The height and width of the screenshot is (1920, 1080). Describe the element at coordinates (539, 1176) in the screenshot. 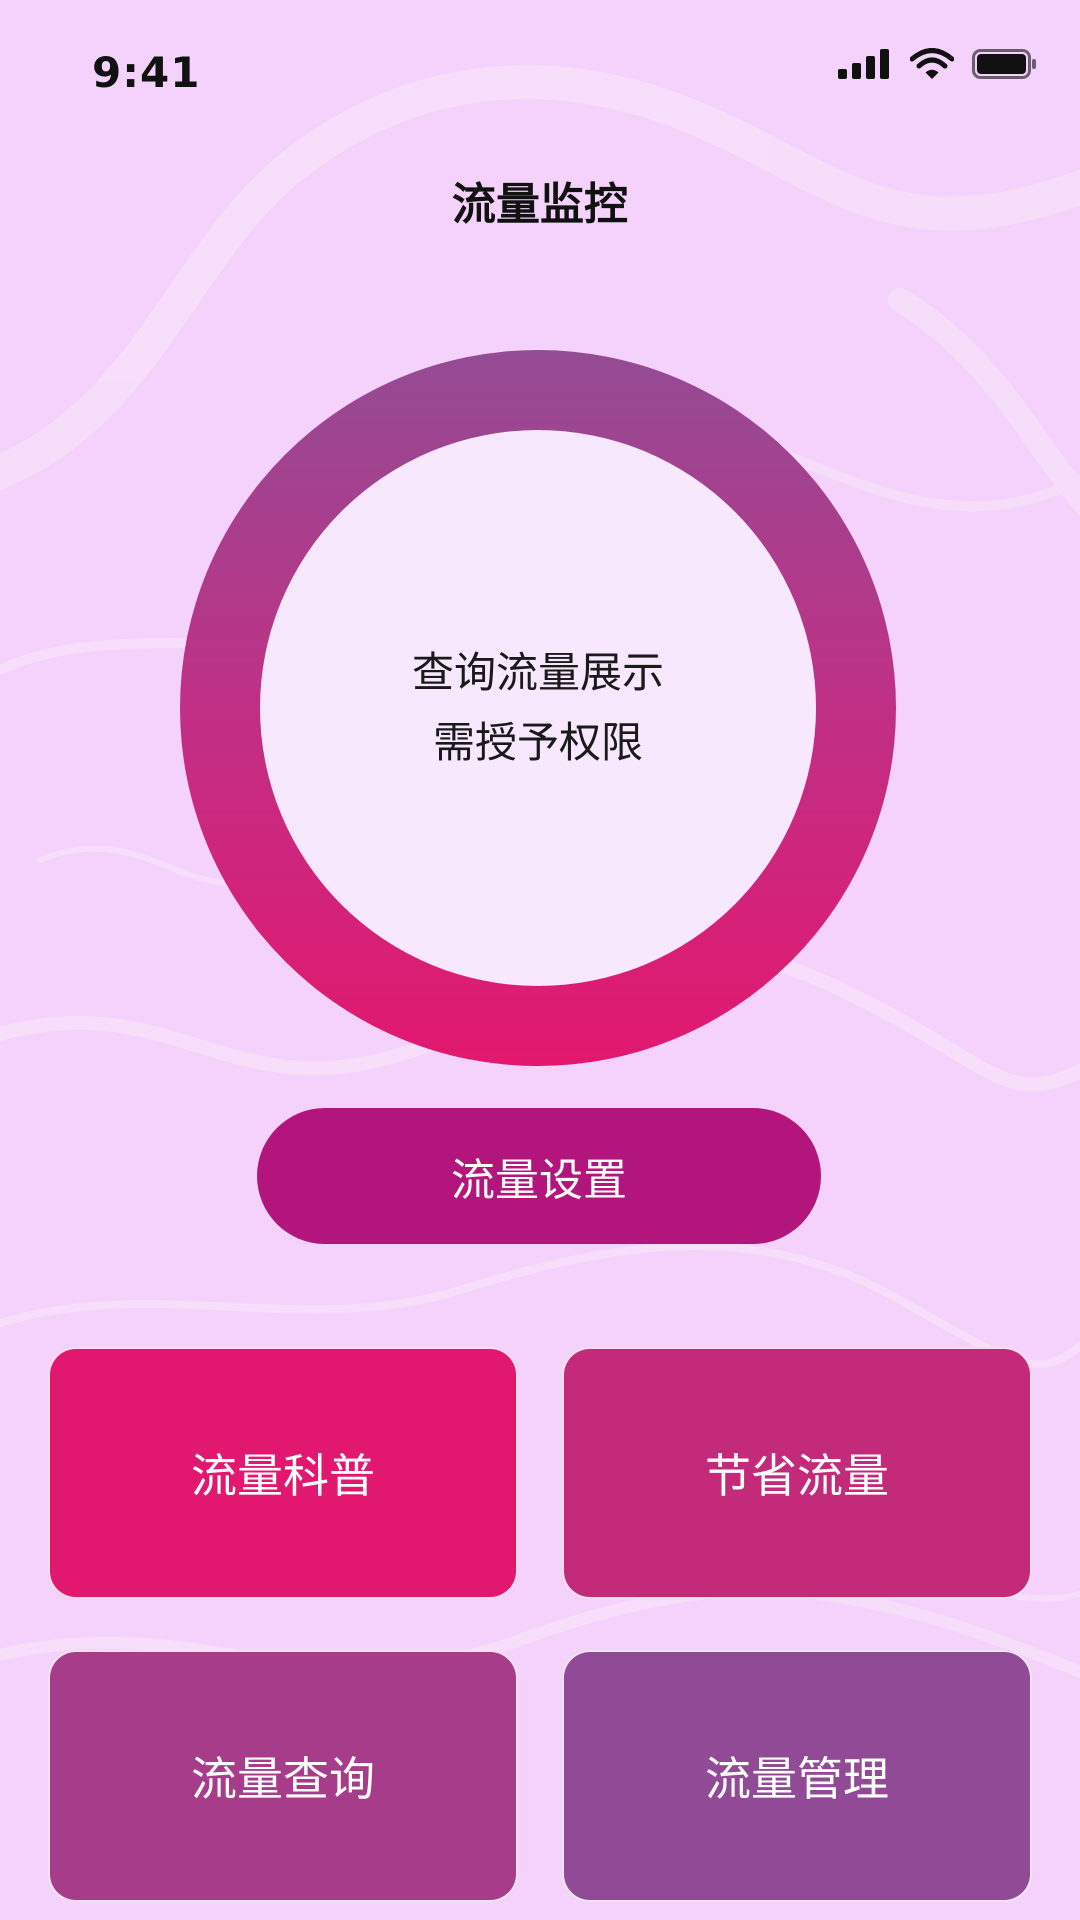

I see `traffic-settings-button: 流量设置` at that location.